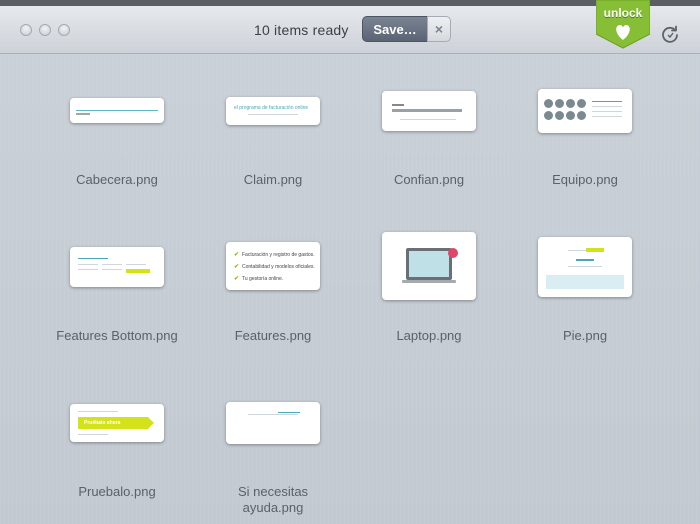  What do you see at coordinates (26, 30) in the screenshot?
I see `close-window-button` at bounding box center [26, 30].